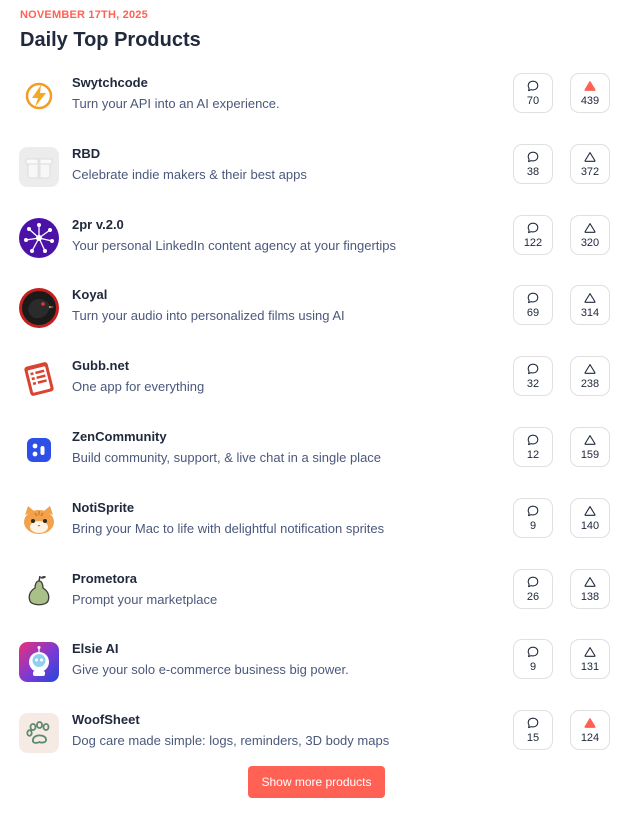 Image resolution: width=634 pixels, height=815 pixels. Describe the element at coordinates (590, 589) in the screenshot. I see `upvote-button: 138` at that location.